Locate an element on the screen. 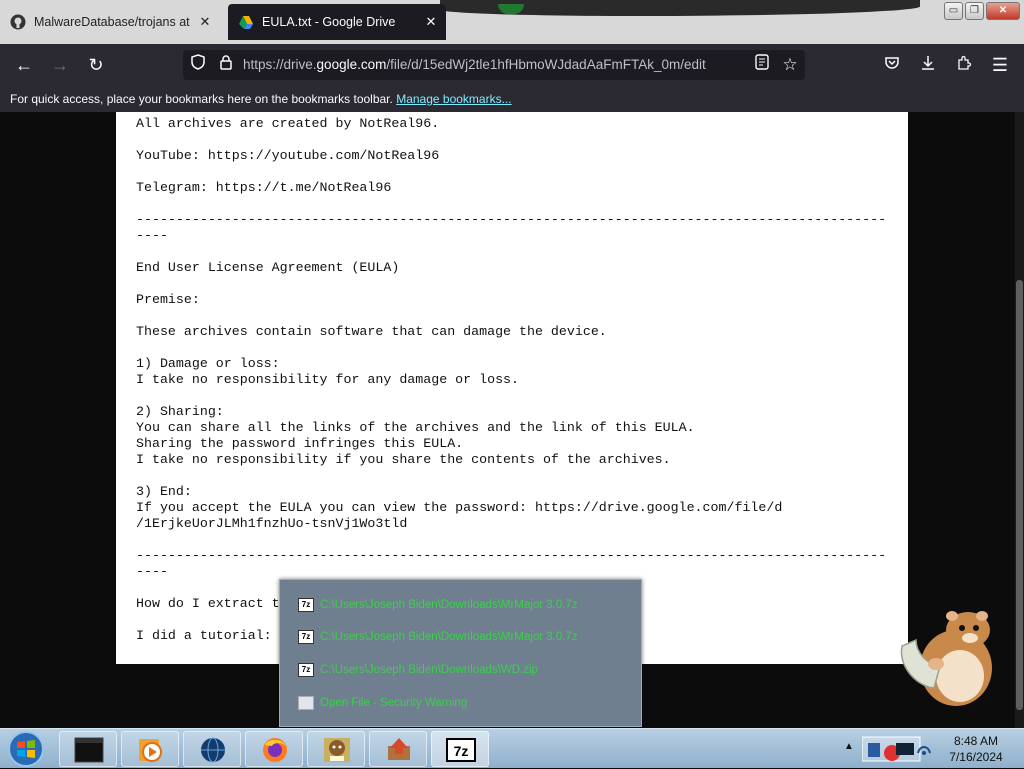  lock-icon is located at coordinates (226, 65).